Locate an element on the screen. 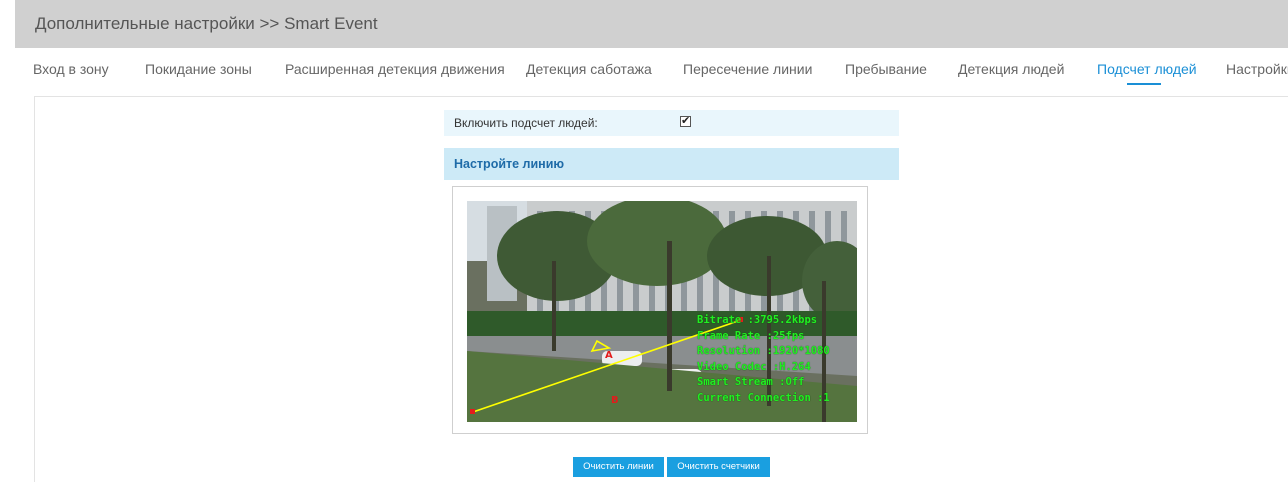 The width and height of the screenshot is (1288, 482). osd-line: Bitrate :3795.2kbps is located at coordinates (757, 320).